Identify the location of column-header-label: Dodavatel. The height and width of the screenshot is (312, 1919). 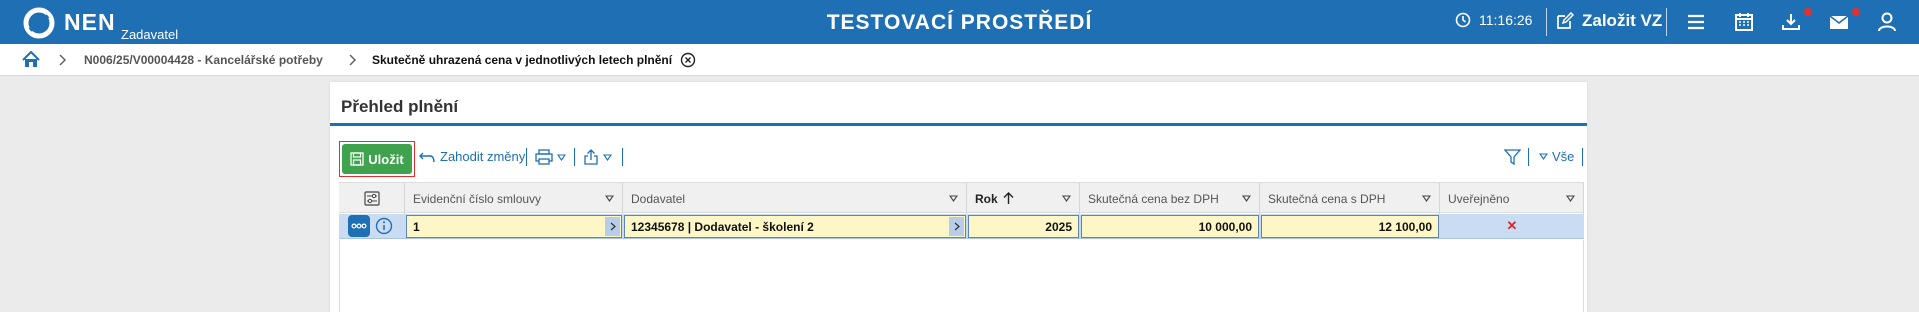
(658, 199).